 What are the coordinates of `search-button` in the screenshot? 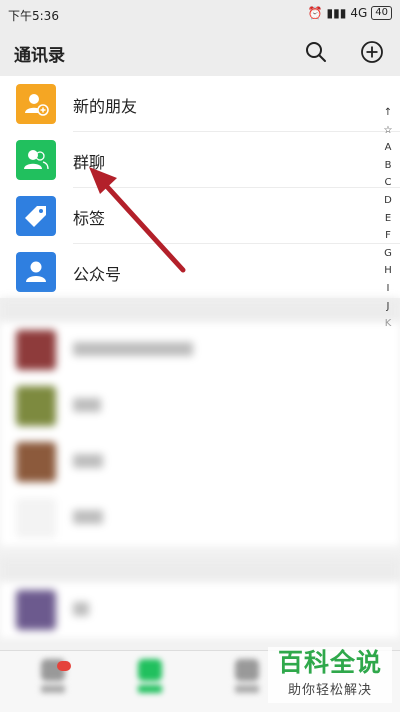 It's located at (316, 52).